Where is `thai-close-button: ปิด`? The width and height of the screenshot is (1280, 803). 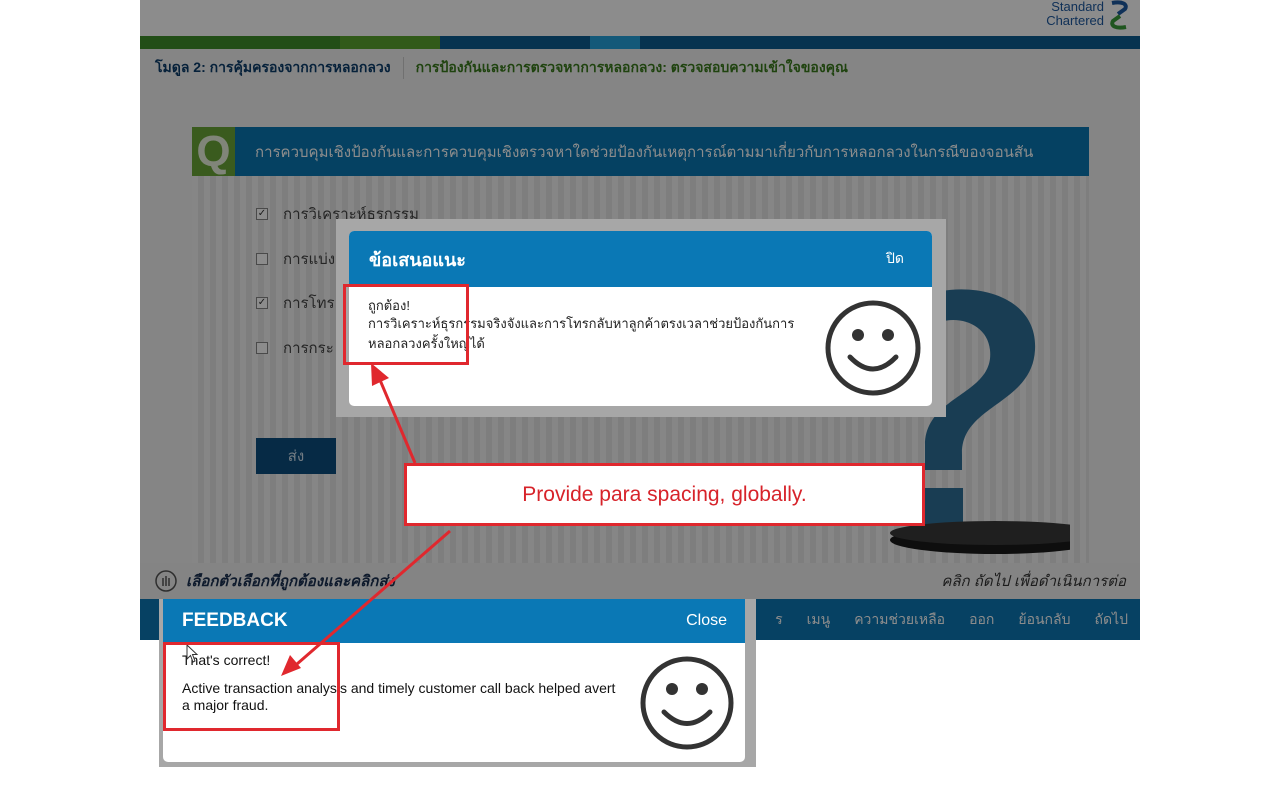
thai-close-button: ปิด is located at coordinates (895, 259).